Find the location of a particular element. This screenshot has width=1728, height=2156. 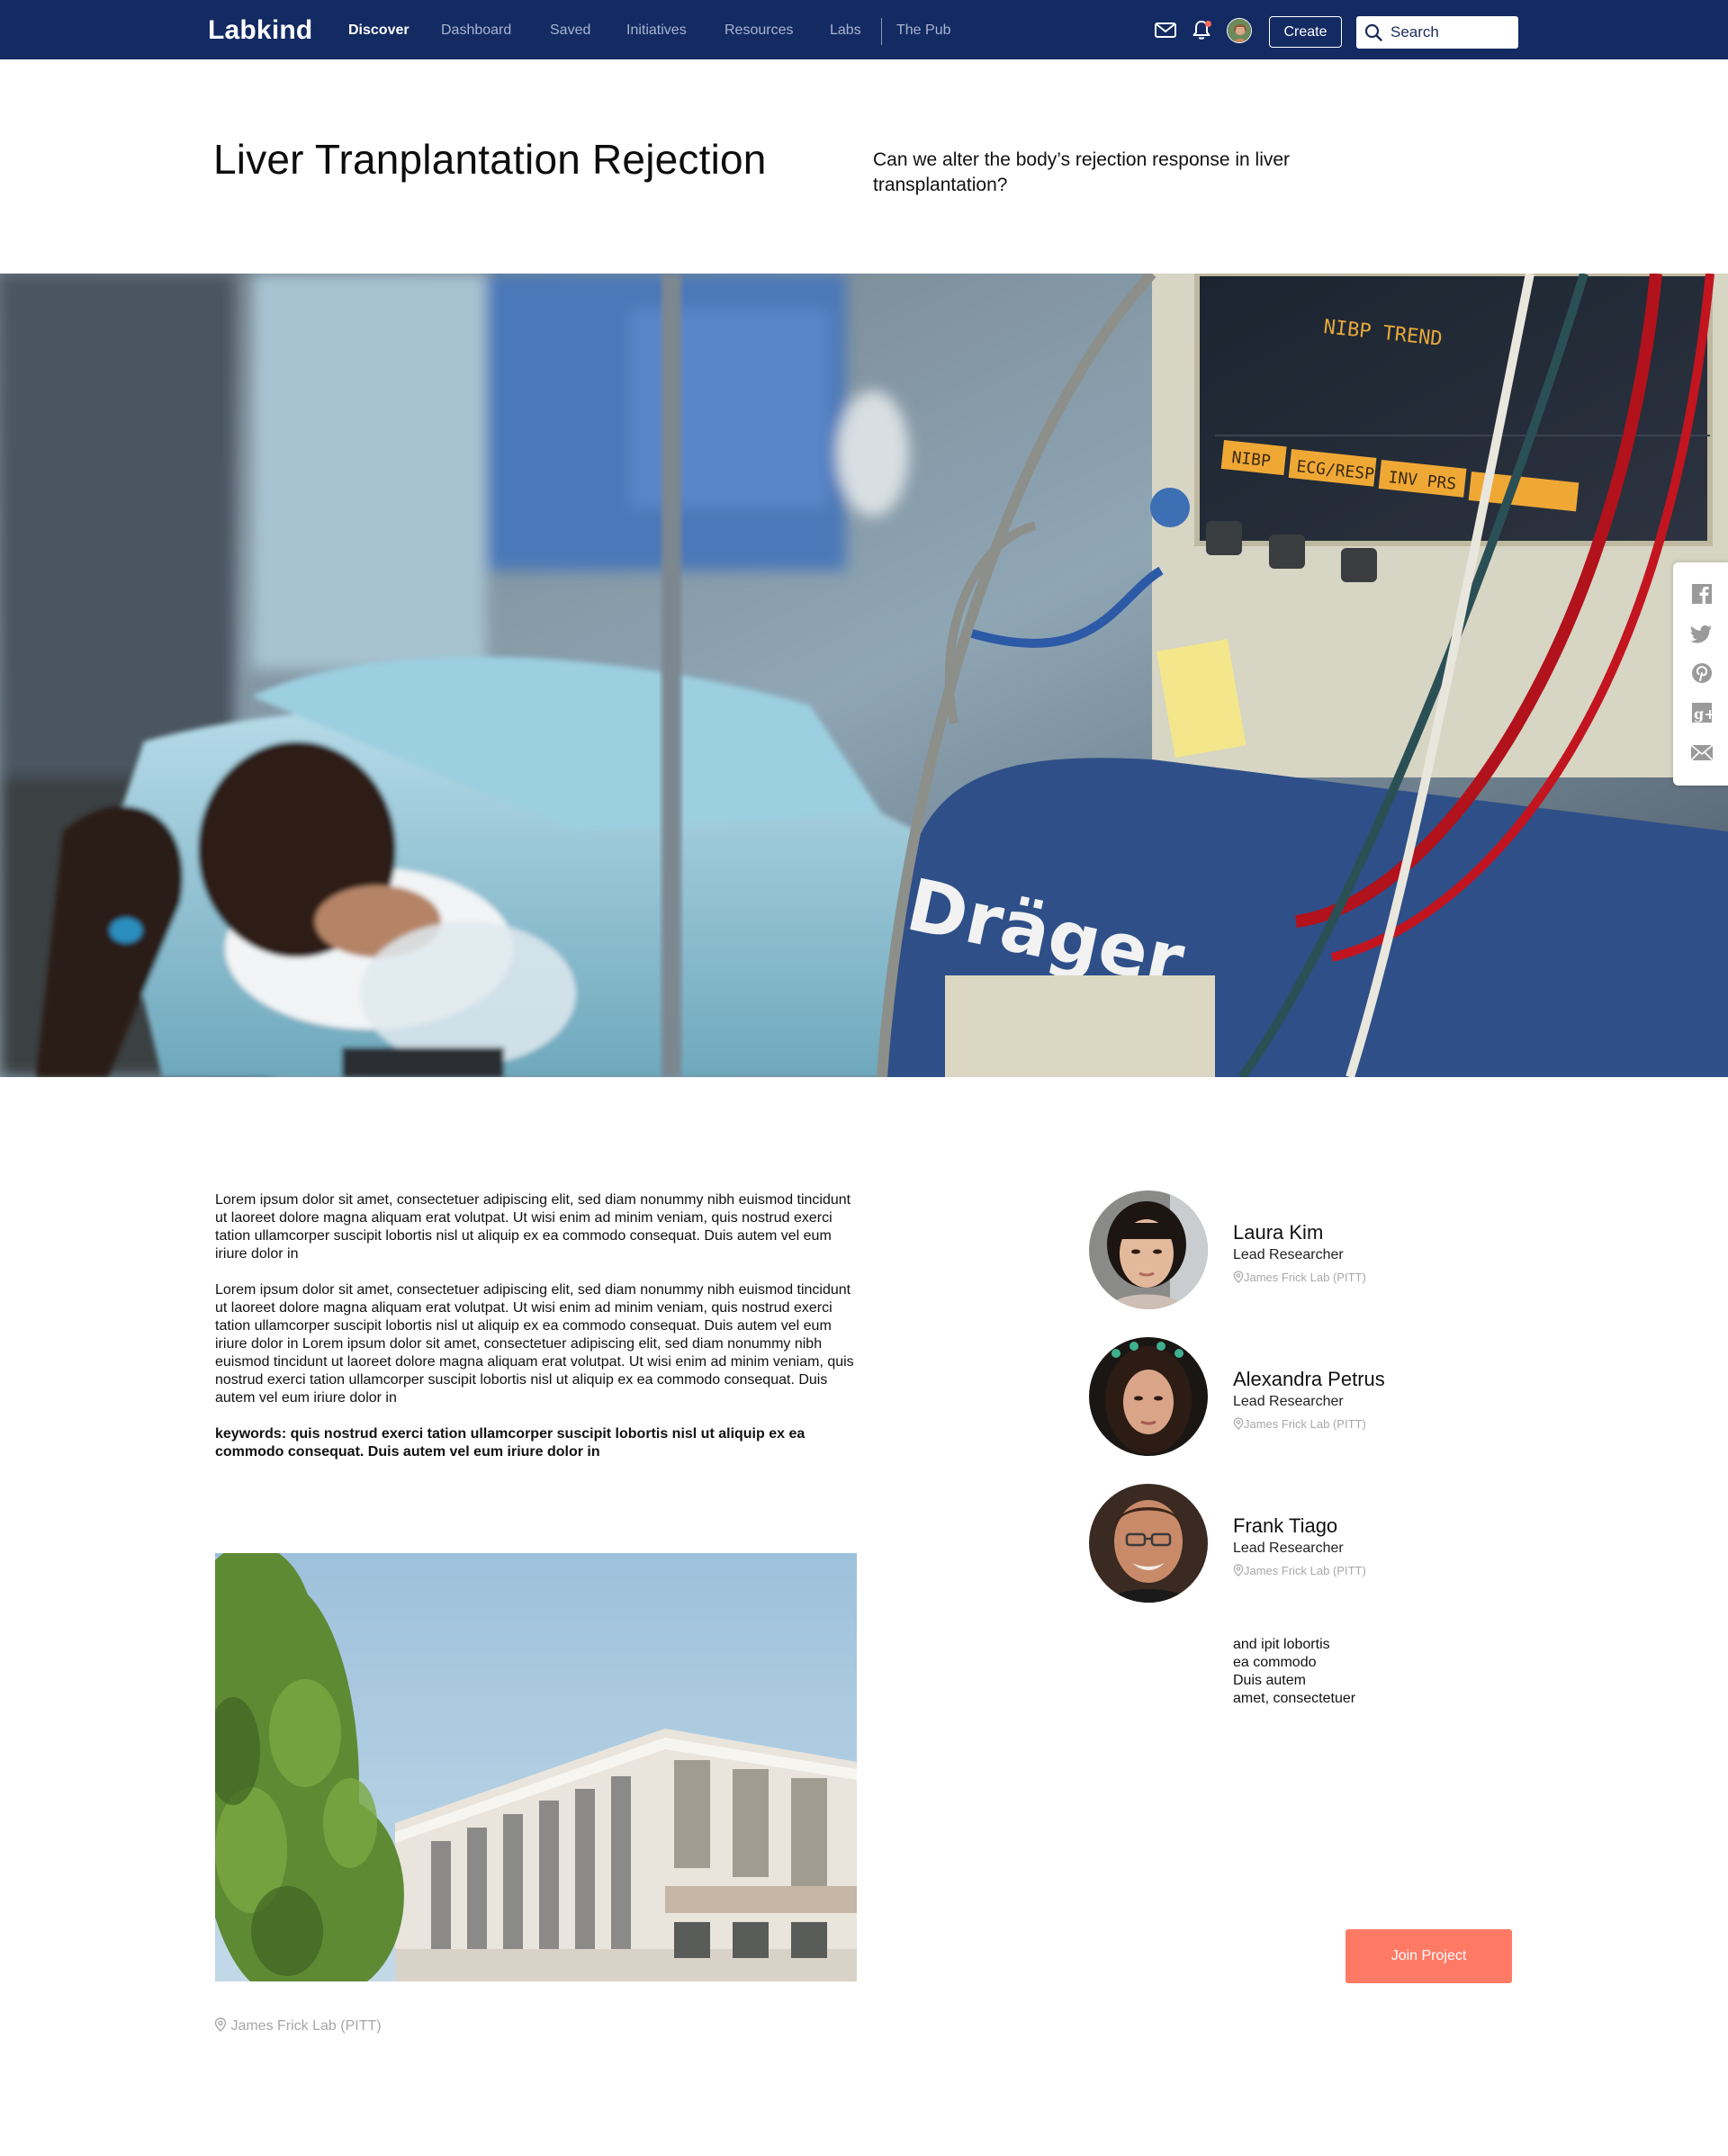

nav-resources: Resources is located at coordinates (759, 30).